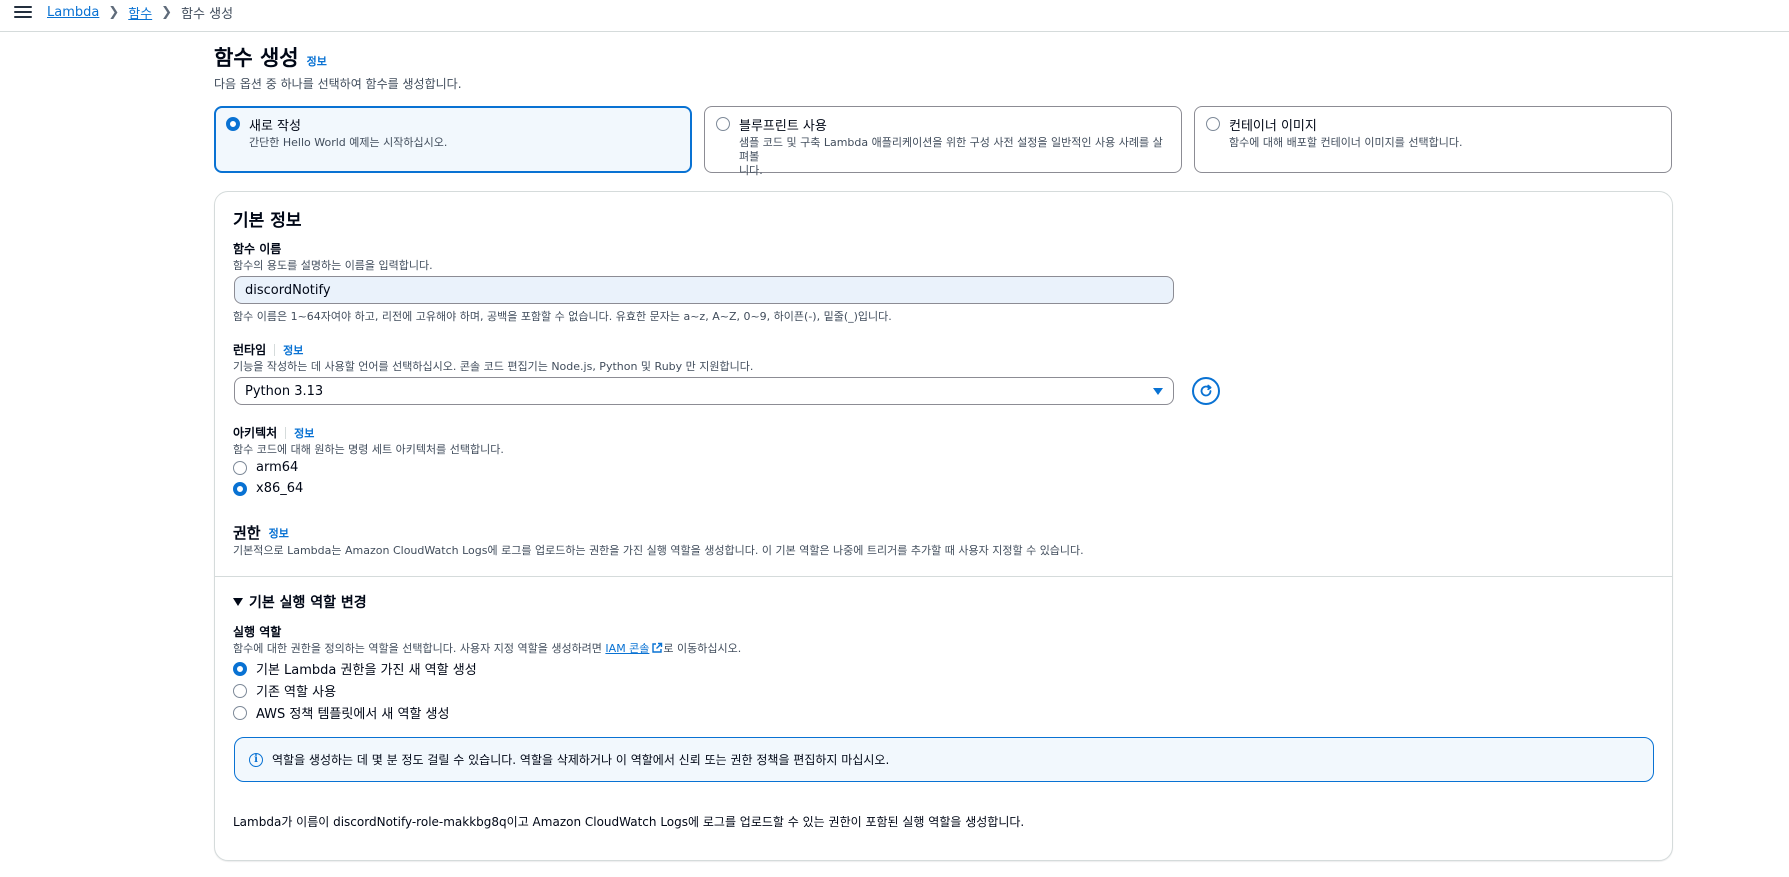 The width and height of the screenshot is (1789, 877). I want to click on function-name-desc: 함수의 용도를 설명하는 이름을 입력합니다., so click(333, 265).